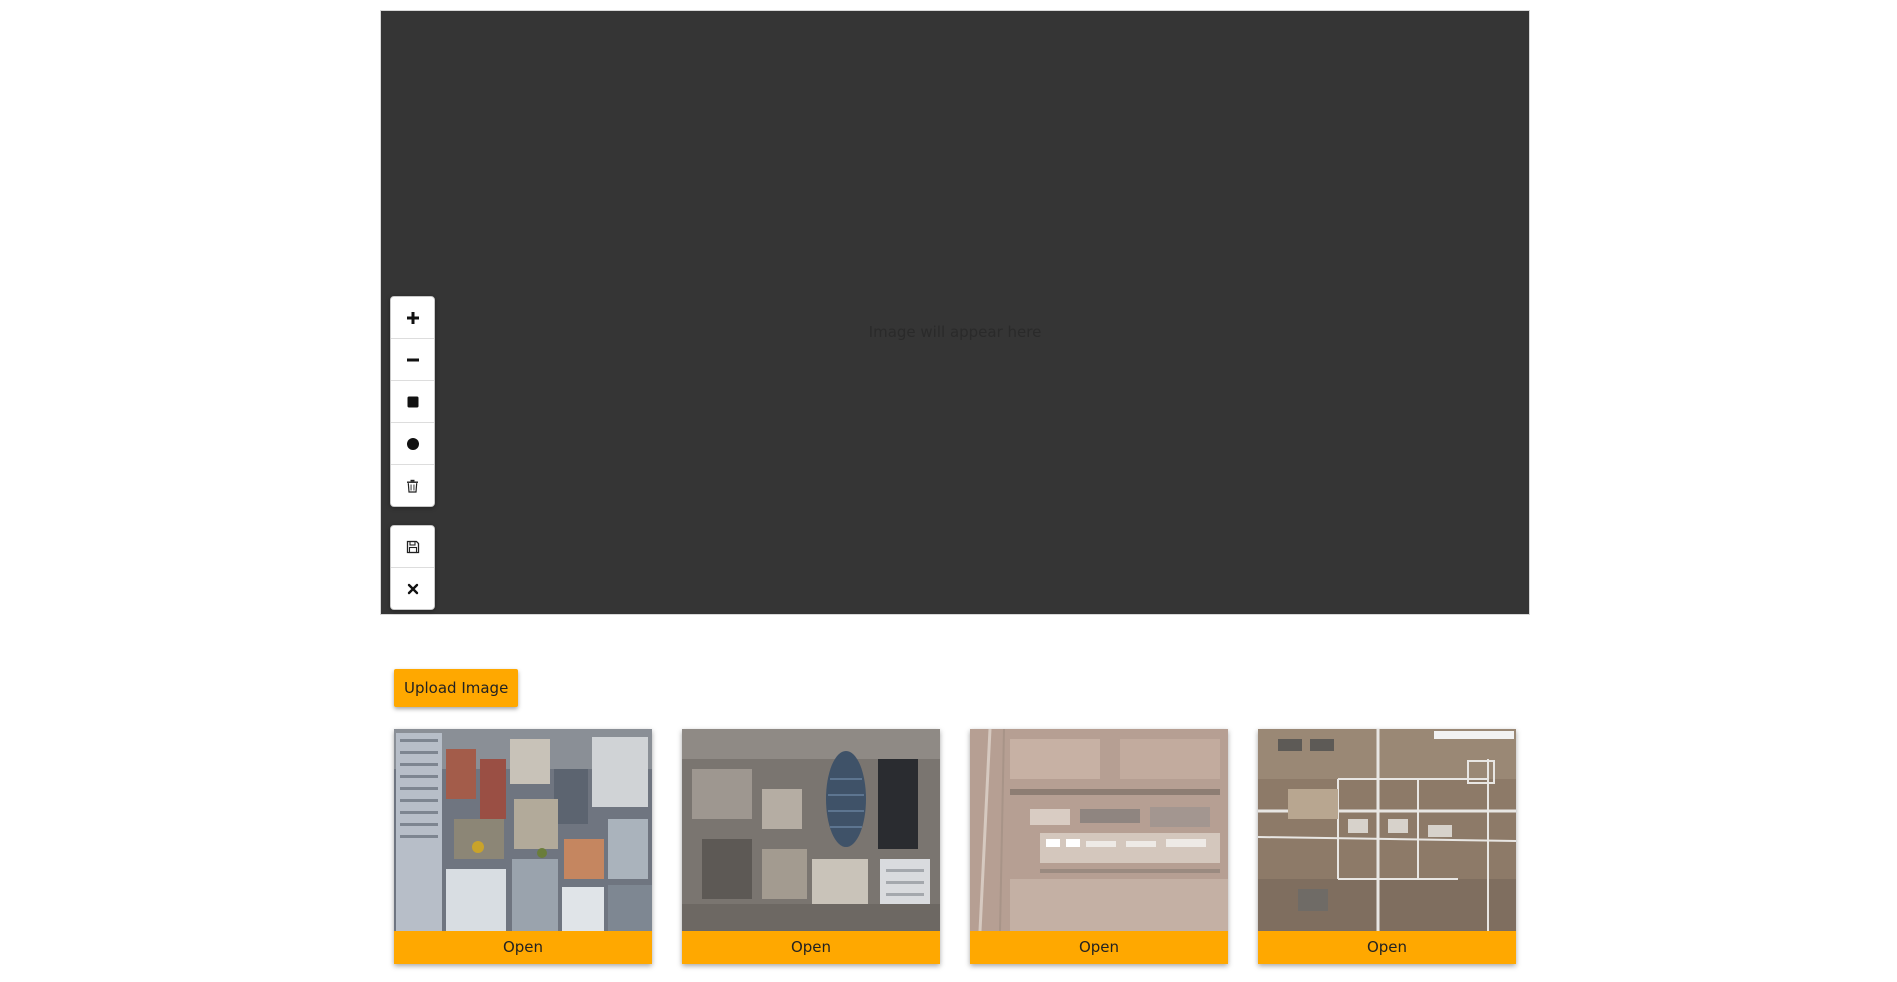 This screenshot has width=1897, height=982. I want to click on draw-rectangle-button, so click(412, 402).